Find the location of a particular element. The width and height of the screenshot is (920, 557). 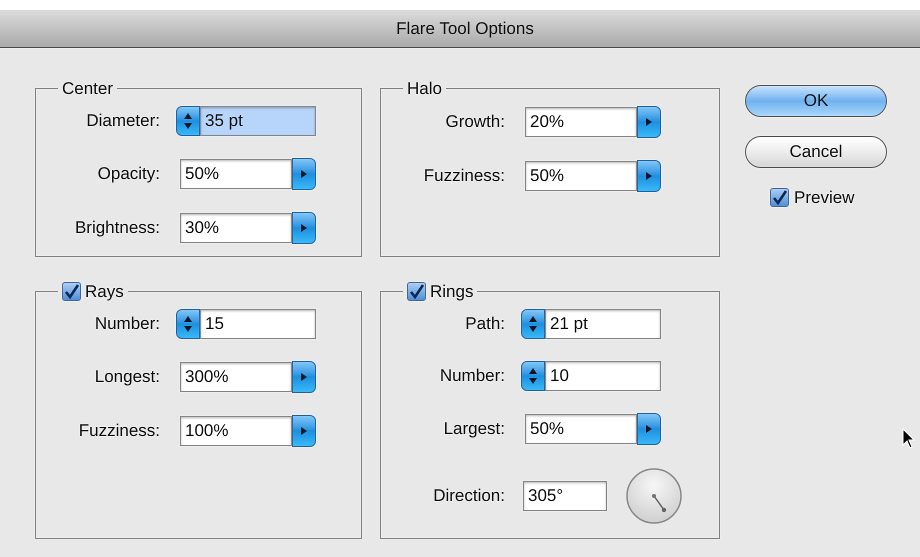

group-title: Center is located at coordinates (88, 89).